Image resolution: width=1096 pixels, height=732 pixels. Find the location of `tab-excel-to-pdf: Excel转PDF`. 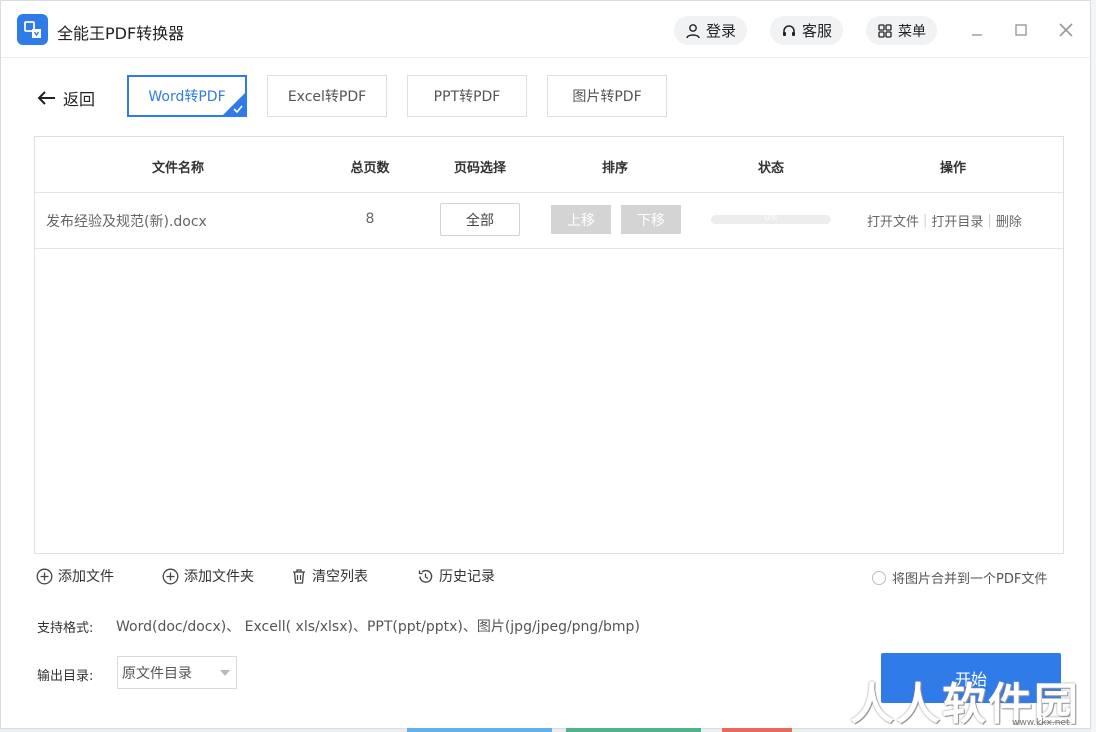

tab-excel-to-pdf: Excel转PDF is located at coordinates (327, 96).